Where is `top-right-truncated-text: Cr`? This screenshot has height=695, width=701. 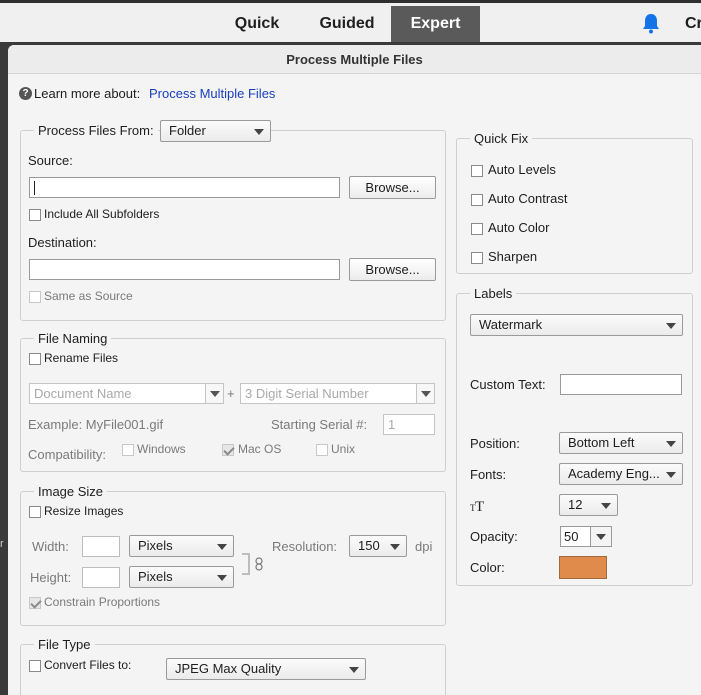
top-right-truncated-text: Cr is located at coordinates (693, 23).